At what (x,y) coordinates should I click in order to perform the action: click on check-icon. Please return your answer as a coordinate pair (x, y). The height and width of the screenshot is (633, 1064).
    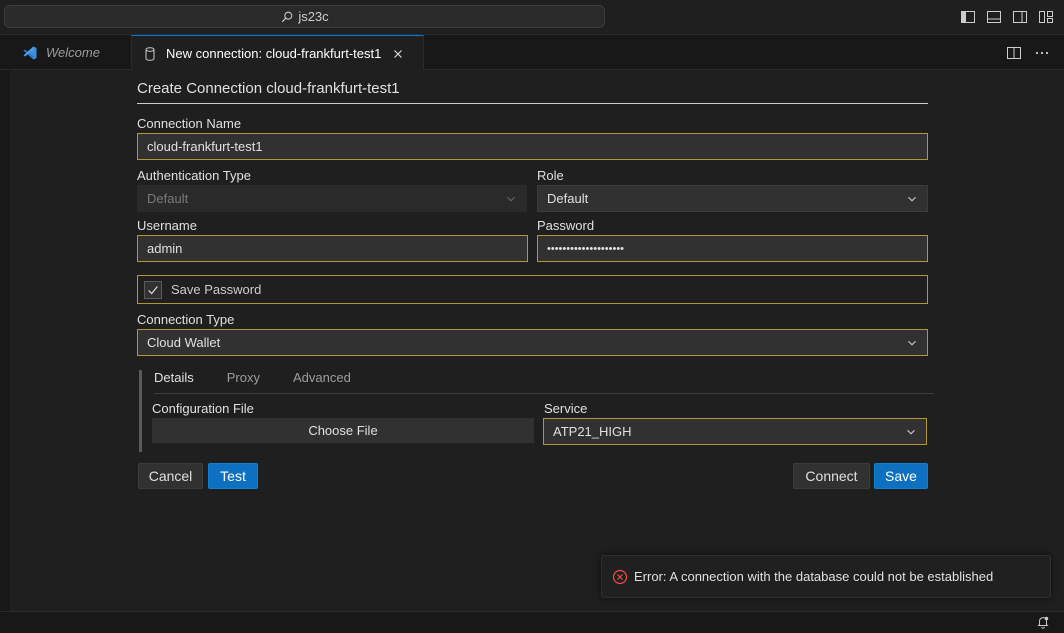
    Looking at the image, I should click on (153, 289).